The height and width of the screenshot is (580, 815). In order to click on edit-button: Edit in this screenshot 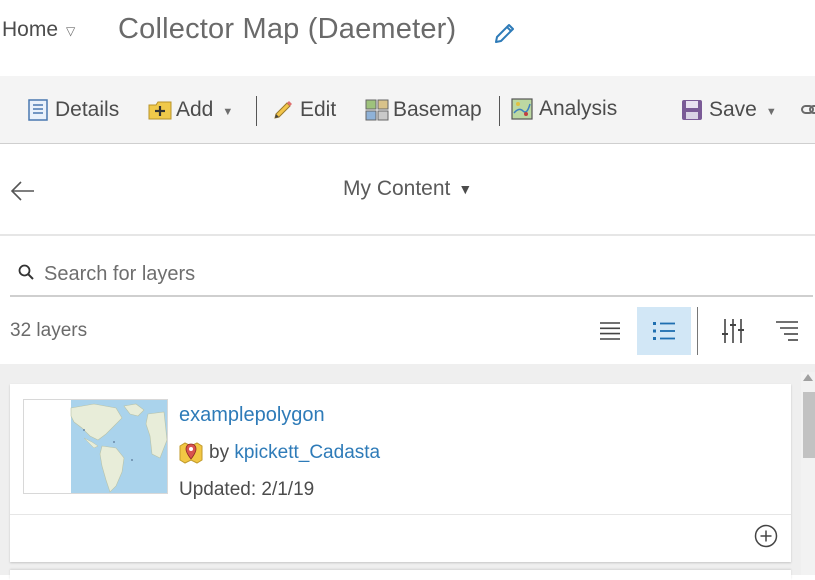, I will do `click(304, 110)`.